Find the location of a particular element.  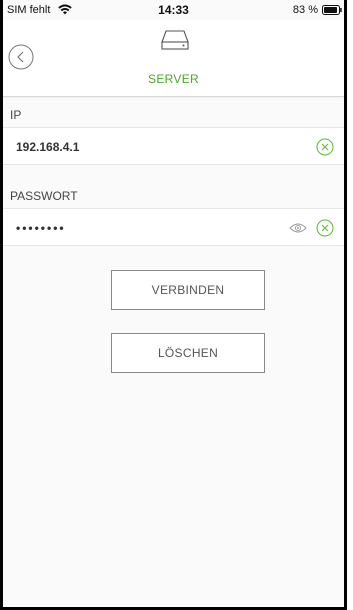

password-input is located at coordinates (136, 228).